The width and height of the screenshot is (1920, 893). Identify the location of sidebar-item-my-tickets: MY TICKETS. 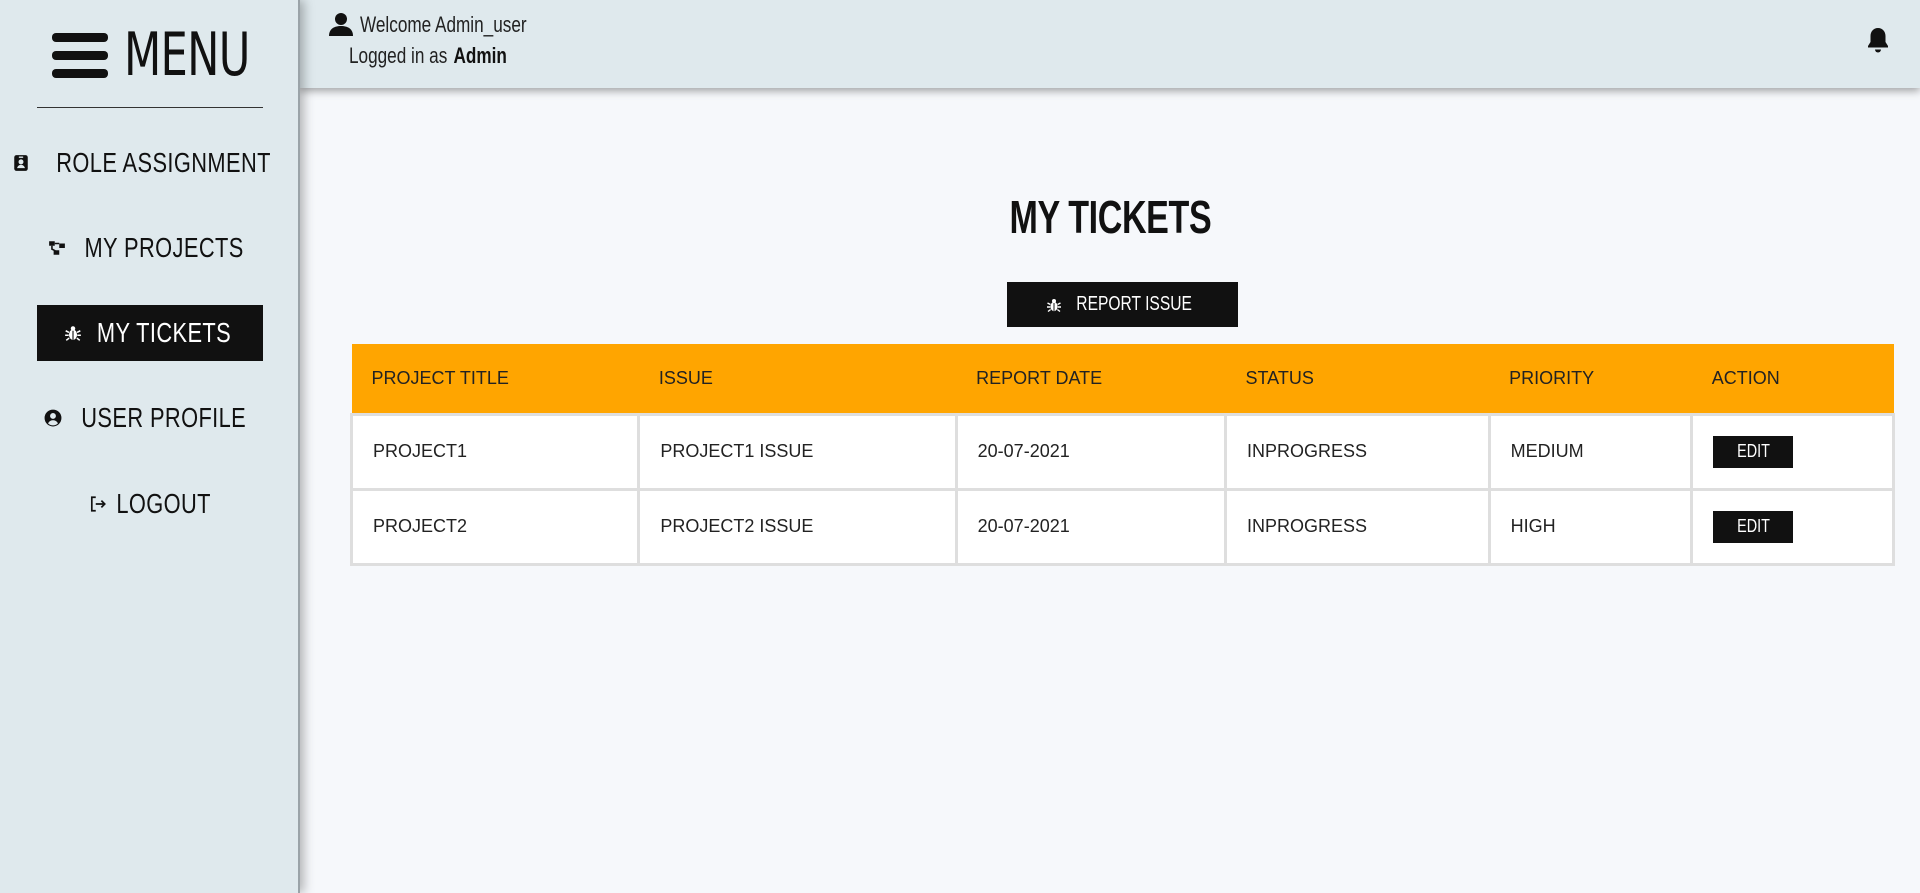
(150, 333).